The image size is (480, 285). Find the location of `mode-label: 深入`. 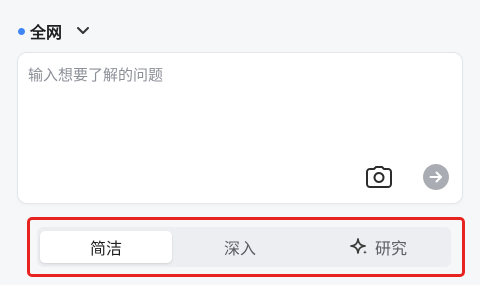

mode-label: 深入 is located at coordinates (239, 248).